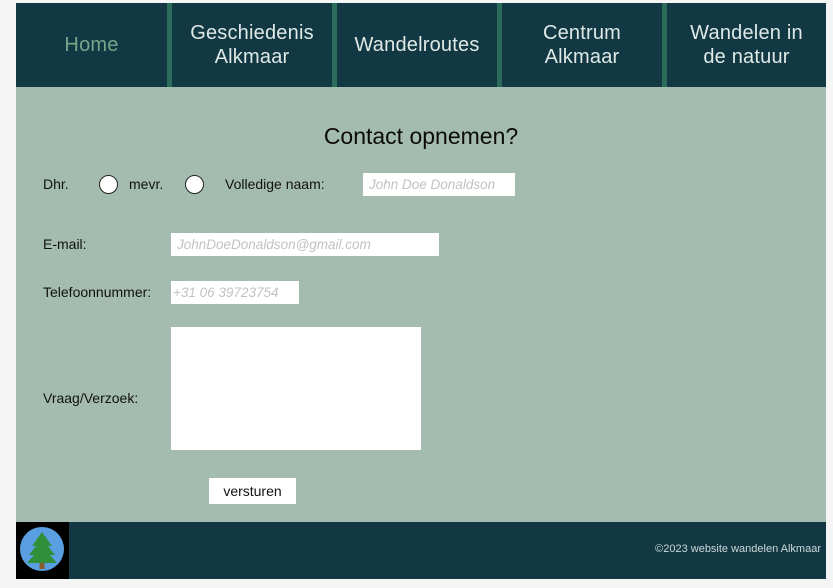  I want to click on full-name-input, so click(439, 184).